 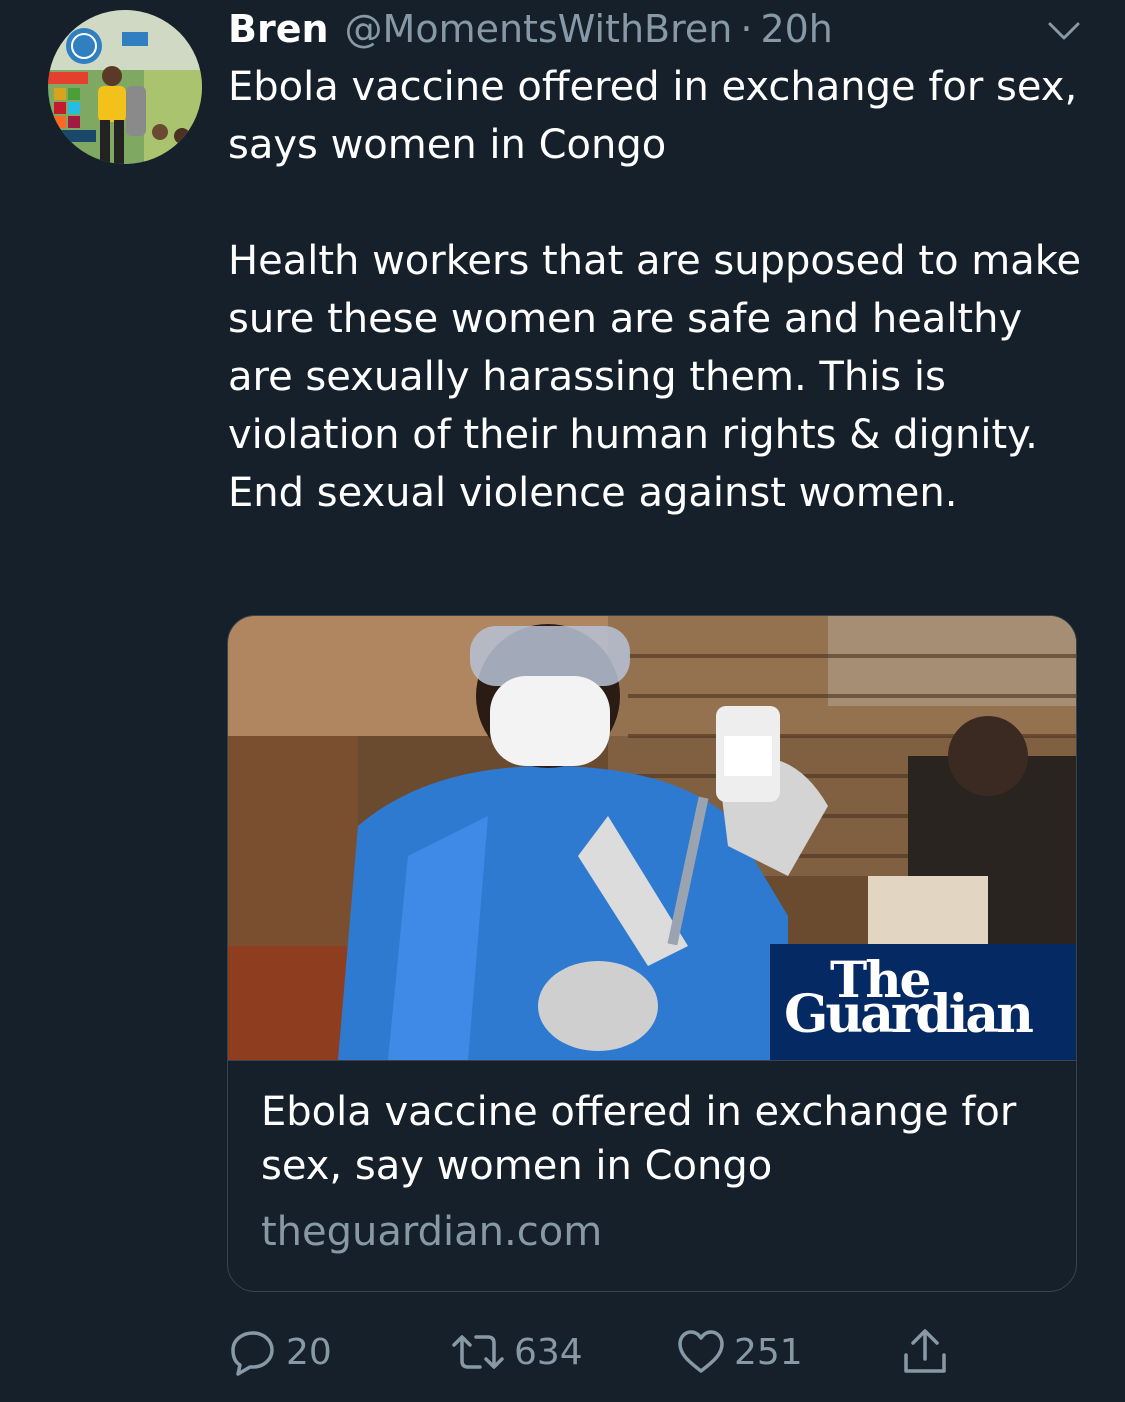 I want to click on like-button: 251, so click(x=739, y=1352).